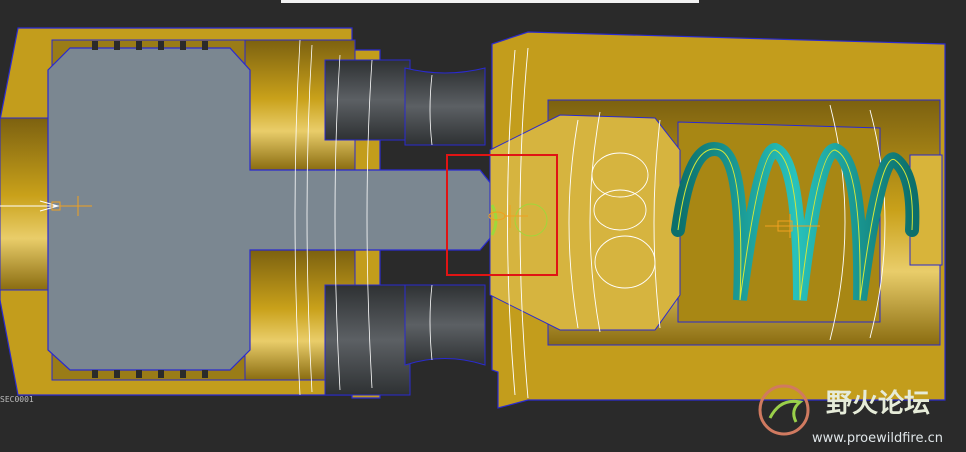 This screenshot has height=452, width=966. Describe the element at coordinates (877, 438) in the screenshot. I see `watermark-url: www.proewildfire.cn` at that location.